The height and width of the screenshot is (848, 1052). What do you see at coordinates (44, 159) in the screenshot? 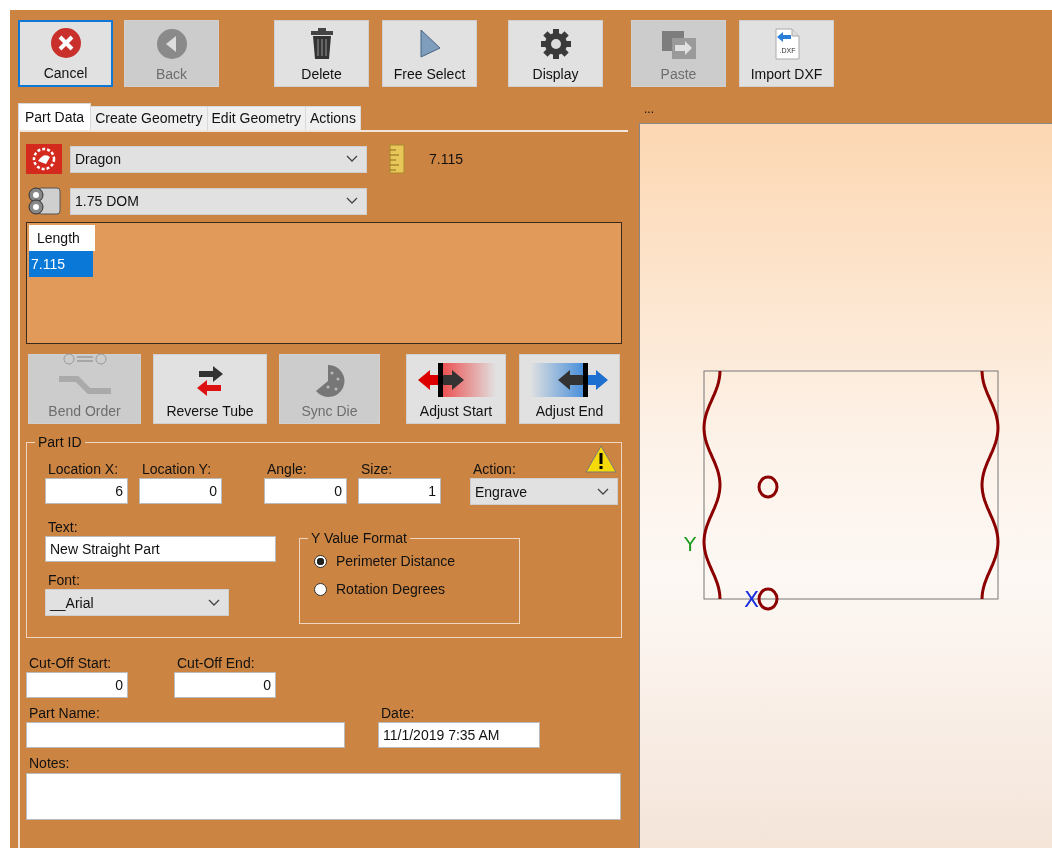
I see `machine-icon` at bounding box center [44, 159].